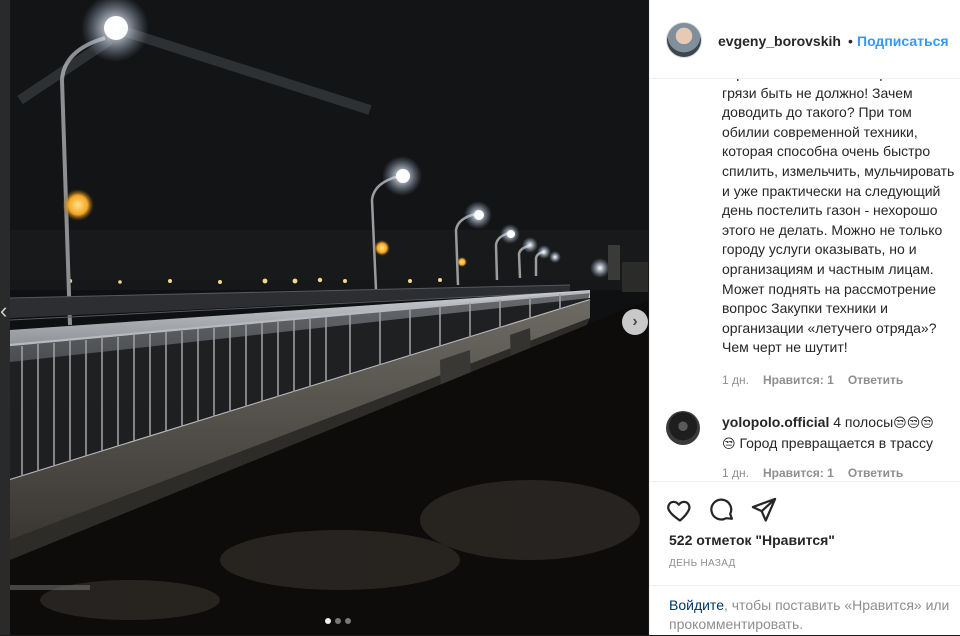  I want to click on share-icon, so click(764, 510).